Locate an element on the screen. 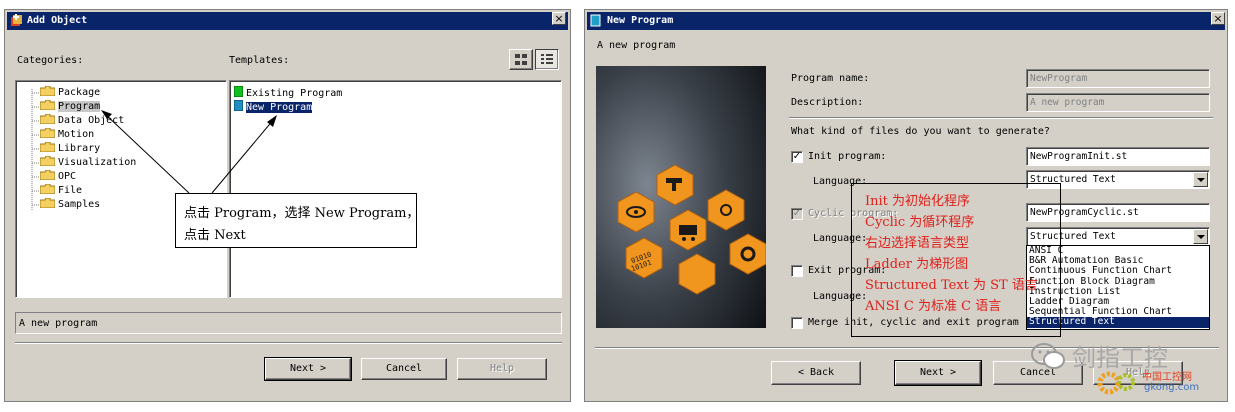  category-label: Package is located at coordinates (79, 92).